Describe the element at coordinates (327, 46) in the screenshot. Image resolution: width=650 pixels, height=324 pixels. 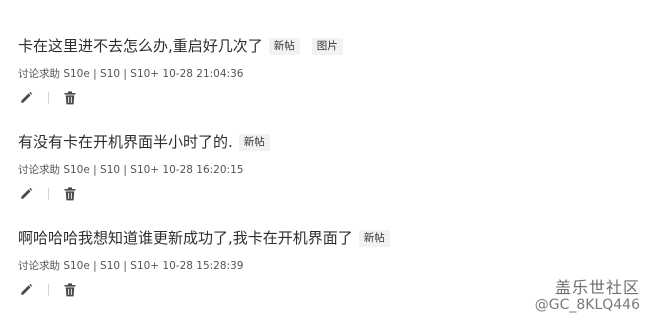
I see `image-badge: 图片` at that location.